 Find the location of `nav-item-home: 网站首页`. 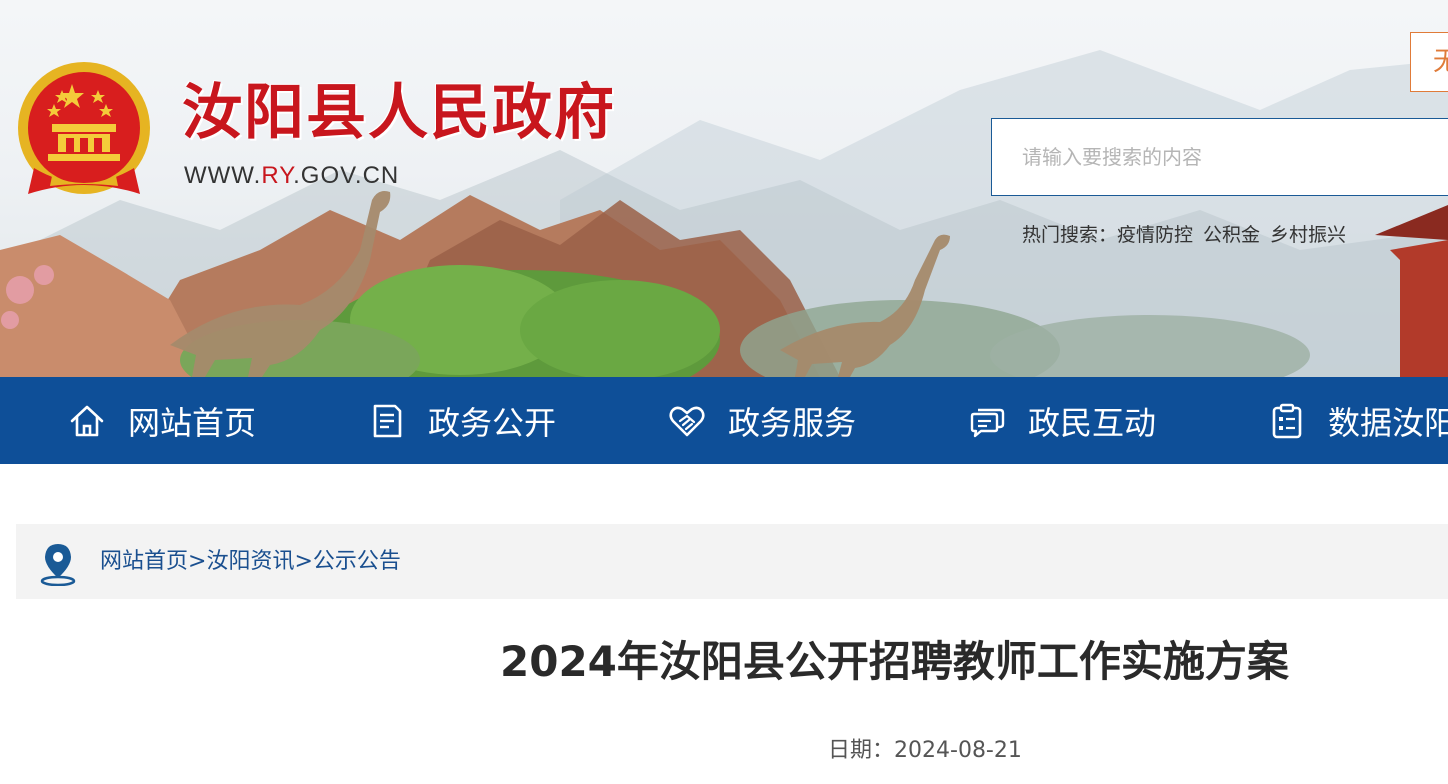

nav-item-home: 网站首页 is located at coordinates (162, 420).